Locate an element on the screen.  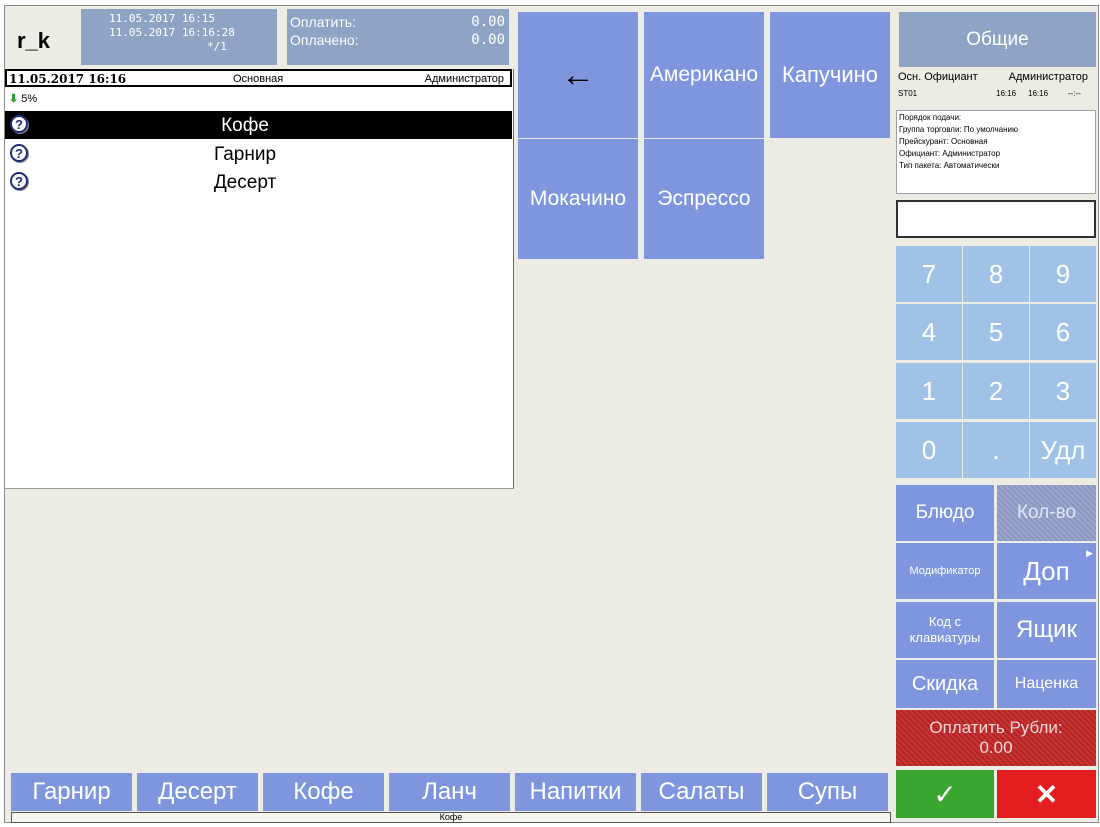
numpad-key-4: 4 is located at coordinates (929, 332).